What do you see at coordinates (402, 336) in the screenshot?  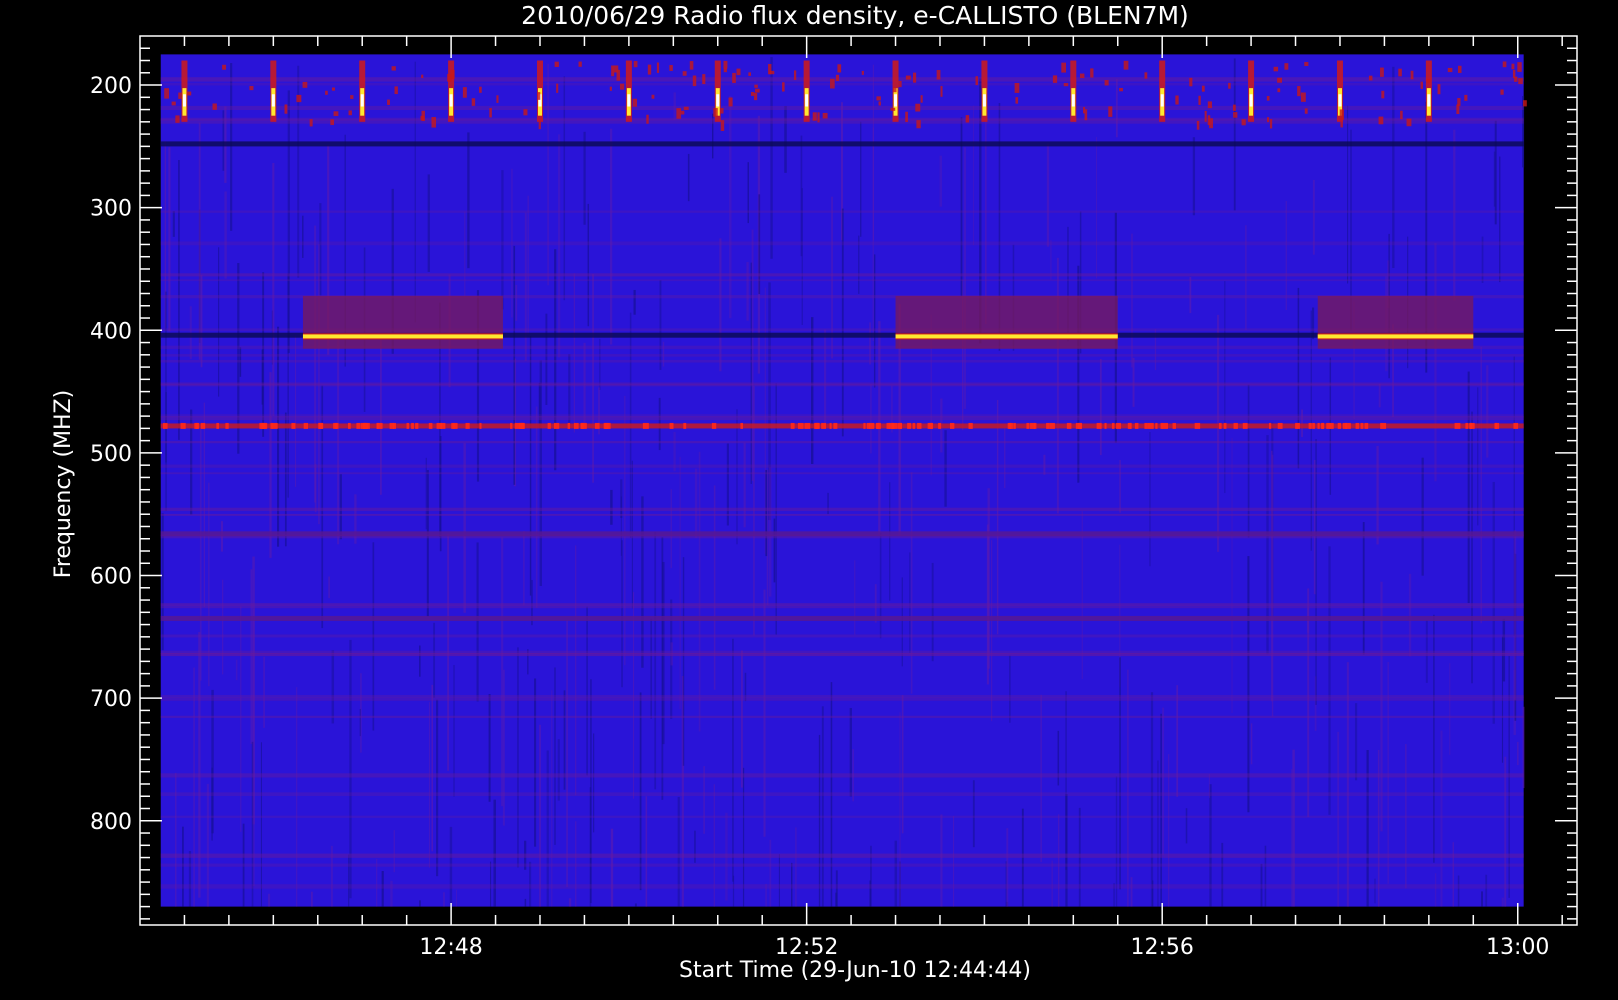 I see `emission-core` at bounding box center [402, 336].